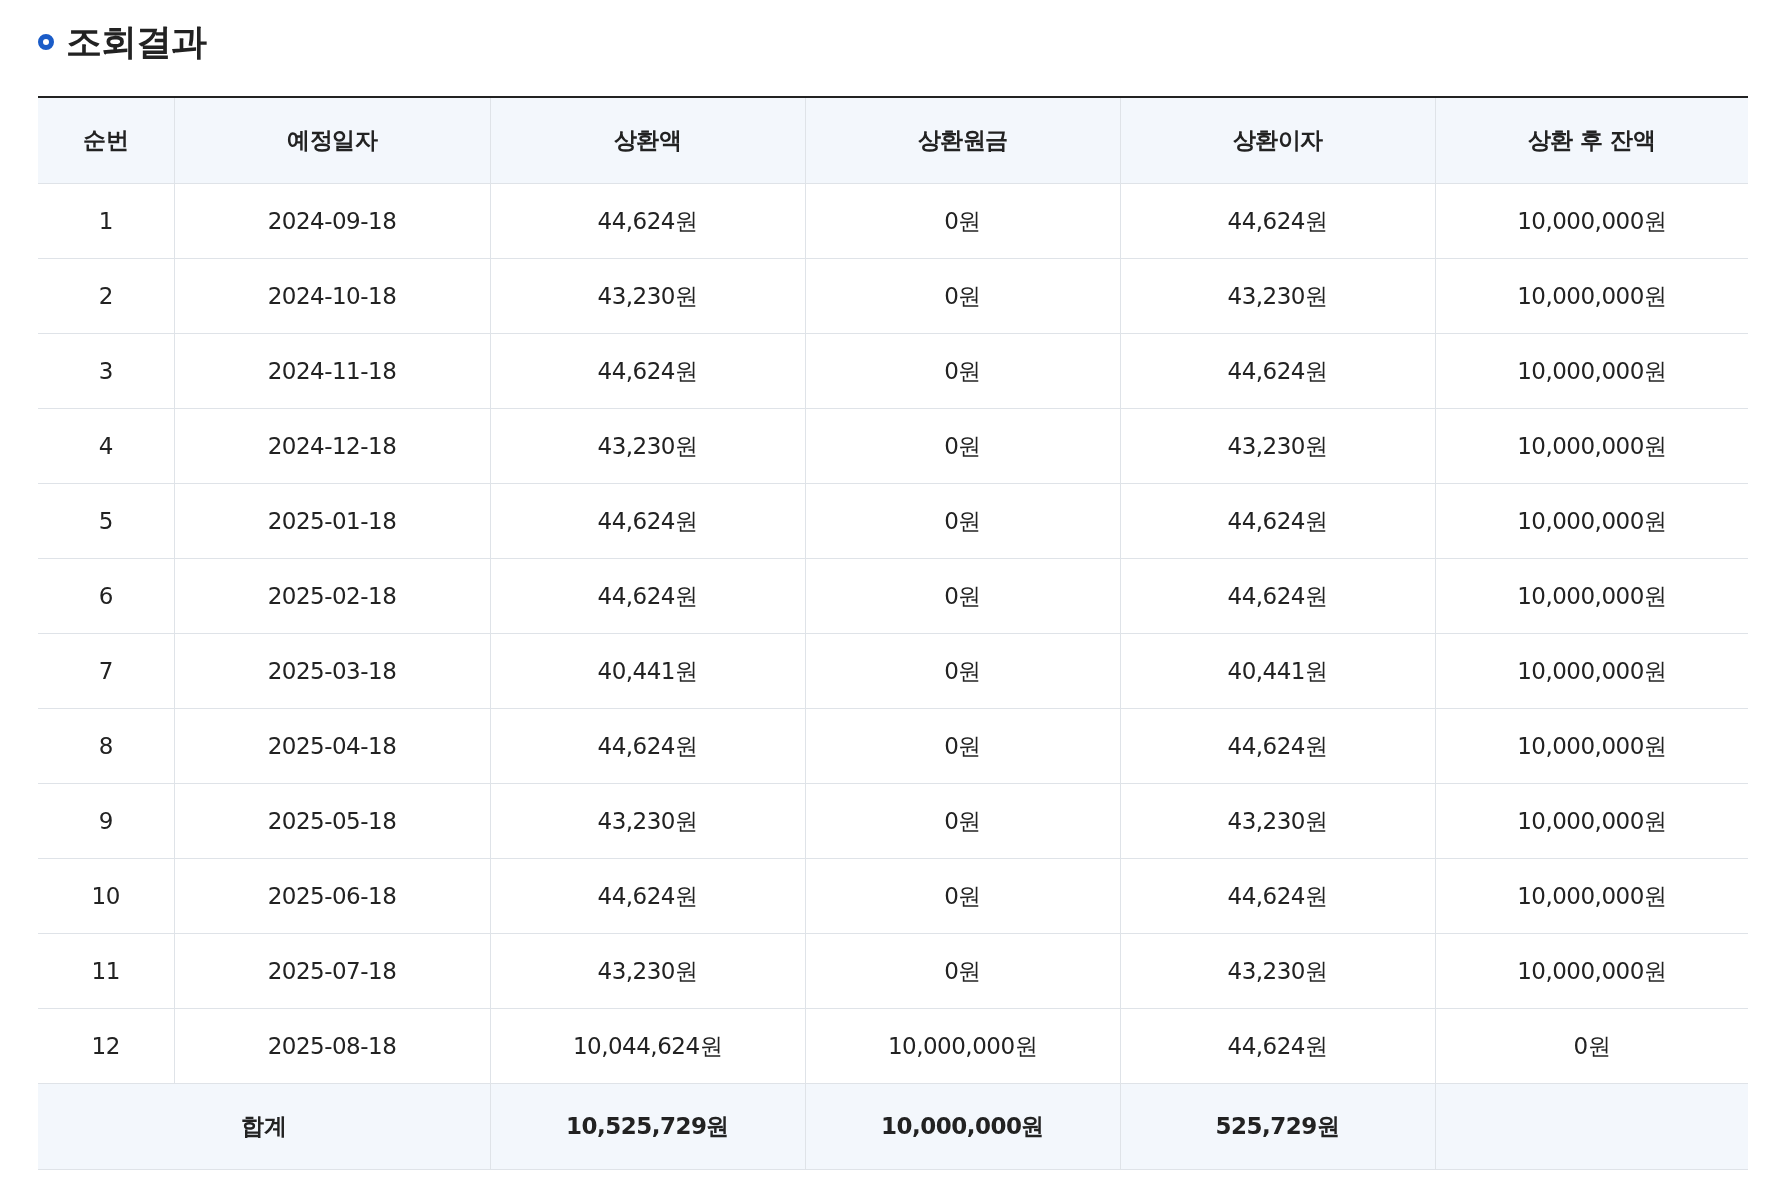 This screenshot has height=1201, width=1781. What do you see at coordinates (332, 446) in the screenshot?
I see `table-cell: 2024-12-18` at bounding box center [332, 446].